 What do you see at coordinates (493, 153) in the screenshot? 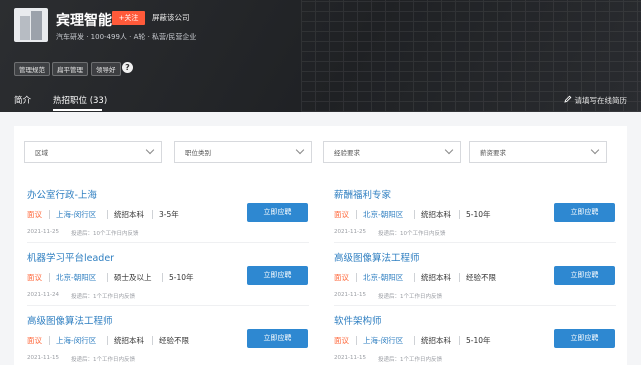
I see `filter-label: 薪资要求` at bounding box center [493, 153].